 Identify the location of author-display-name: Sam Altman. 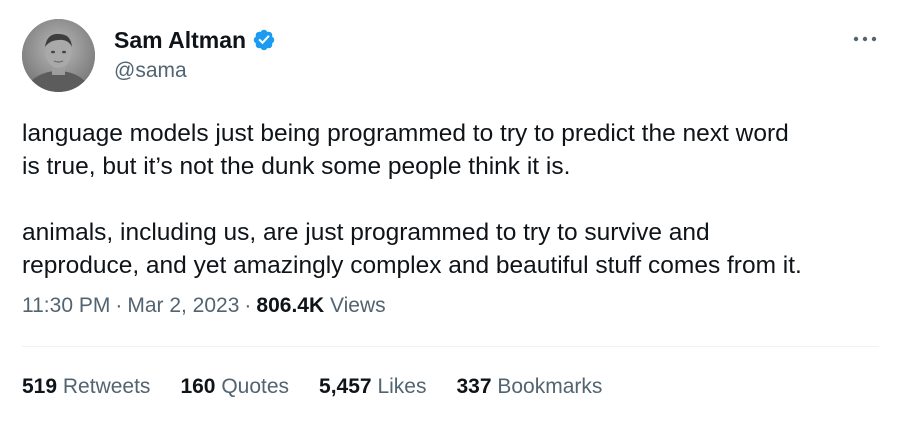
(180, 40).